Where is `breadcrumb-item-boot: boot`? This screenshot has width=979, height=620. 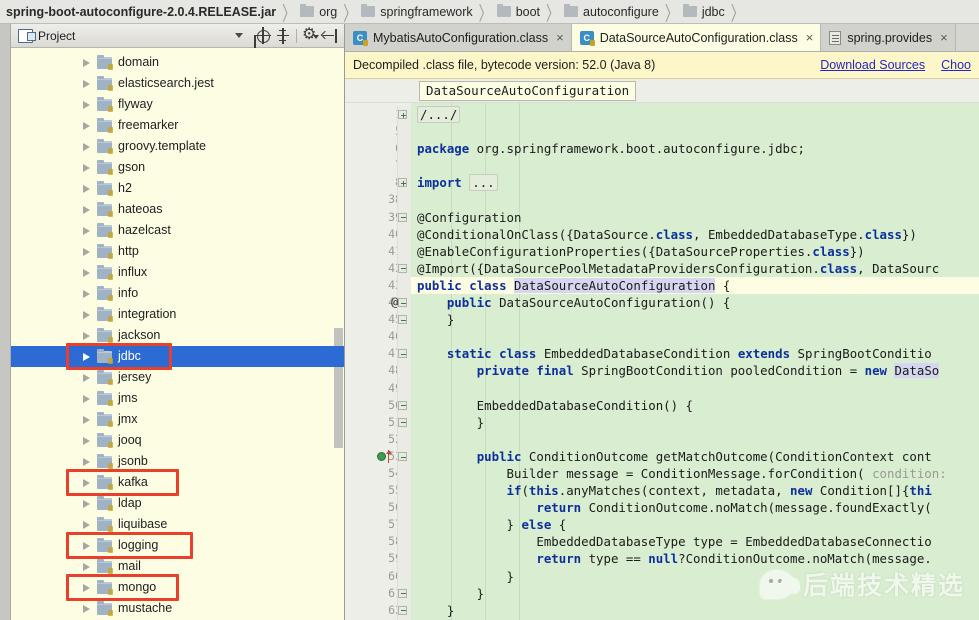
breadcrumb-item-boot: boot is located at coordinates (518, 12).